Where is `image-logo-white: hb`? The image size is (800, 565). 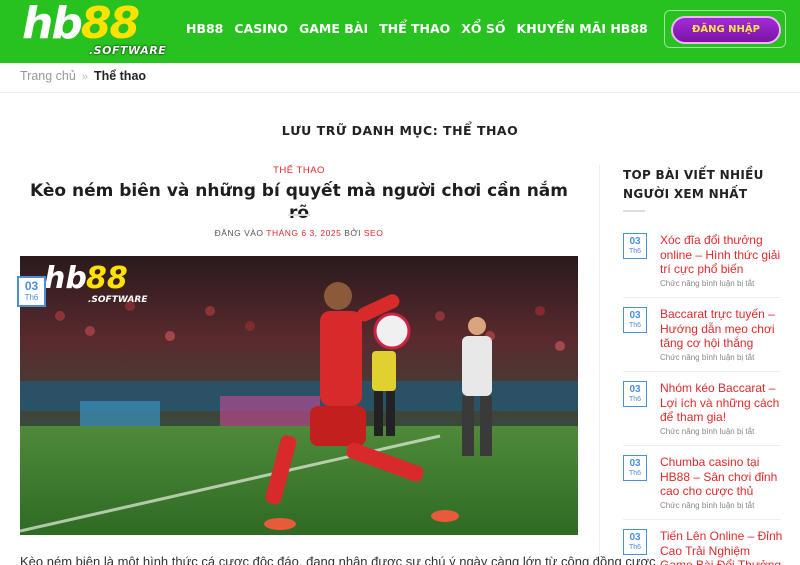
image-logo-white: hb is located at coordinates (65, 278).